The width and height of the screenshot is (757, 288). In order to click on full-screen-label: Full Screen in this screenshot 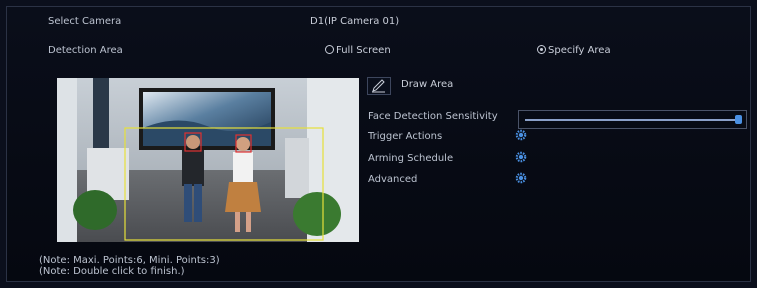, I will do `click(363, 50)`.